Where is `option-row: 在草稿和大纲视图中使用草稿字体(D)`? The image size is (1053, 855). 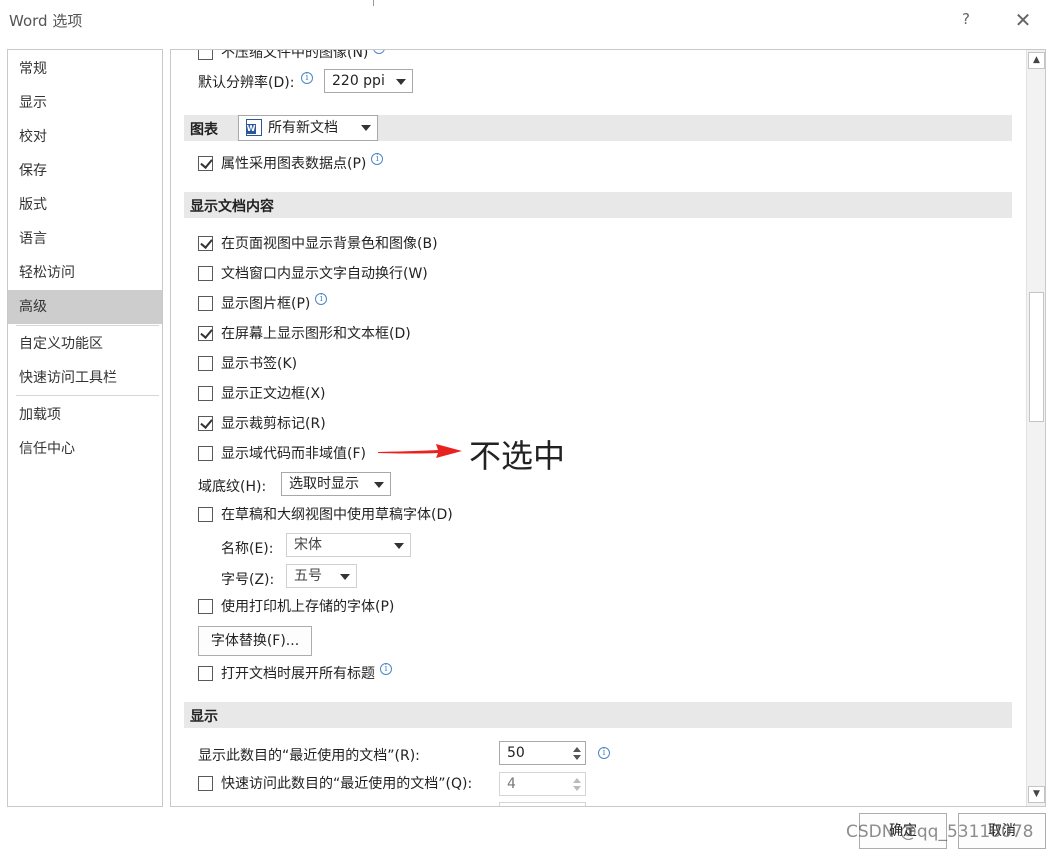
option-row: 在草稿和大纲视图中使用草稿字体(D) is located at coordinates (325, 514).